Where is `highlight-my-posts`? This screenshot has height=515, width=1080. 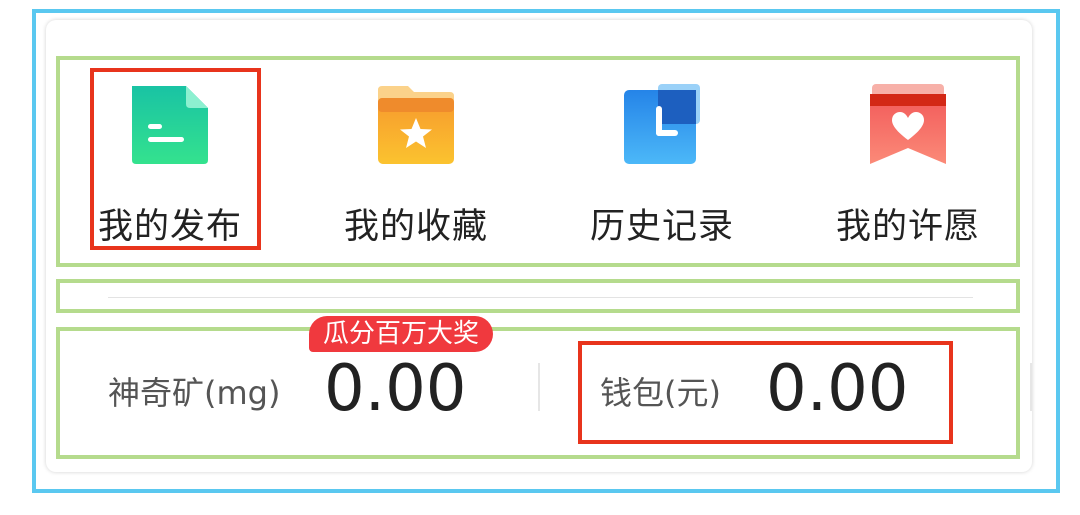
highlight-my-posts is located at coordinates (175, 159).